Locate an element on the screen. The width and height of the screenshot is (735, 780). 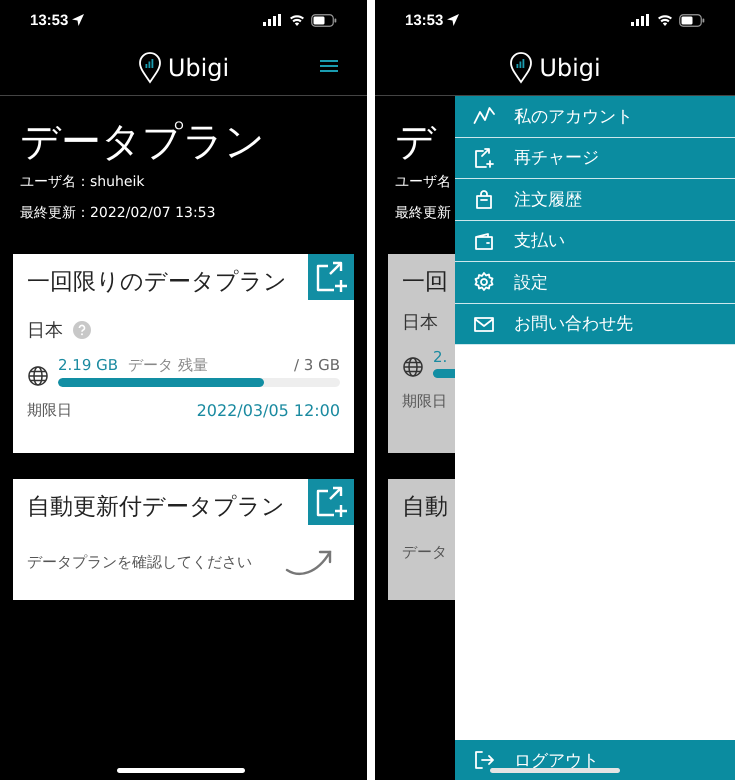
page-title: データプラン is located at coordinates (143, 142).